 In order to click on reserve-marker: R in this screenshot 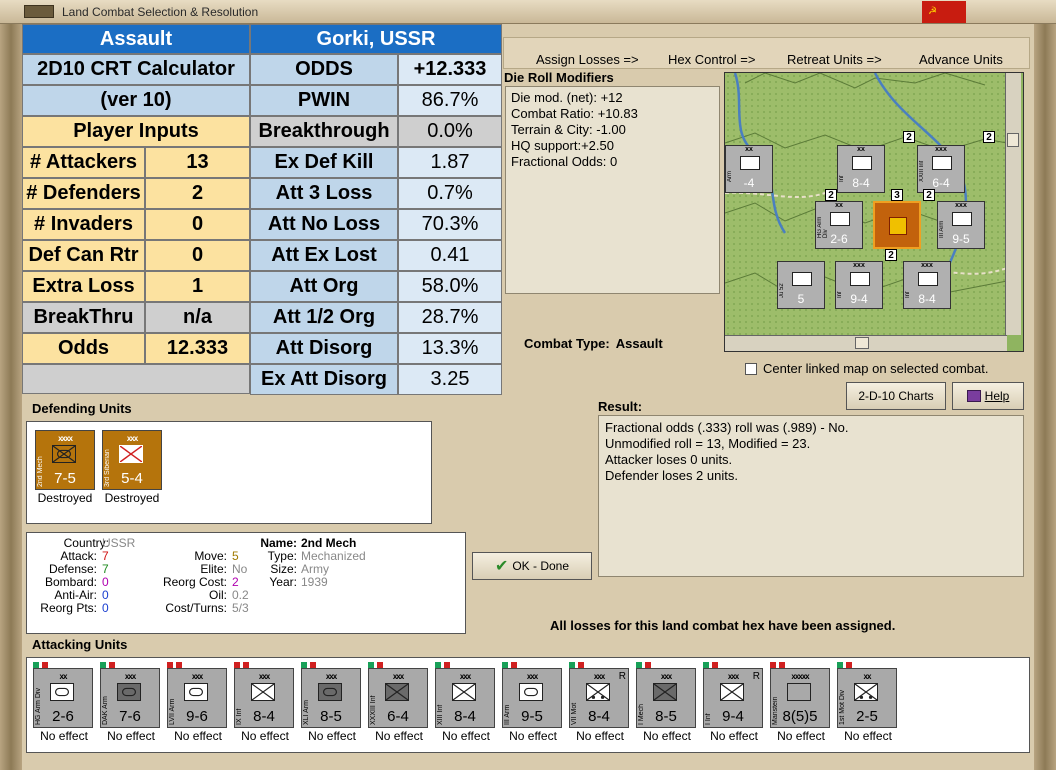, I will do `click(756, 676)`.